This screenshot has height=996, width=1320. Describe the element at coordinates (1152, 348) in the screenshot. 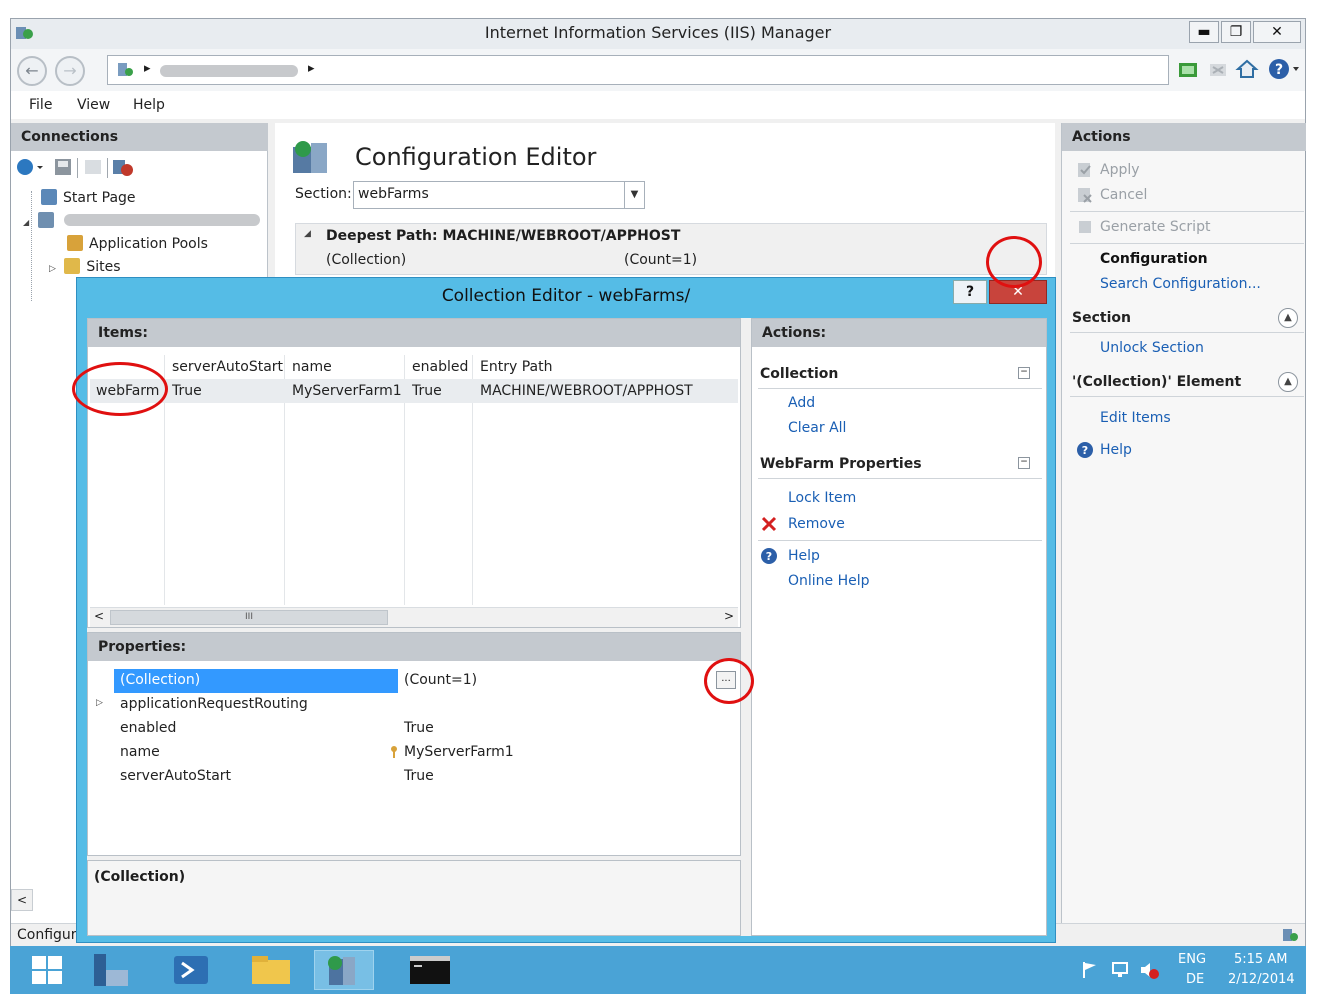

I see `unlock-section-link: Unlock Section` at that location.